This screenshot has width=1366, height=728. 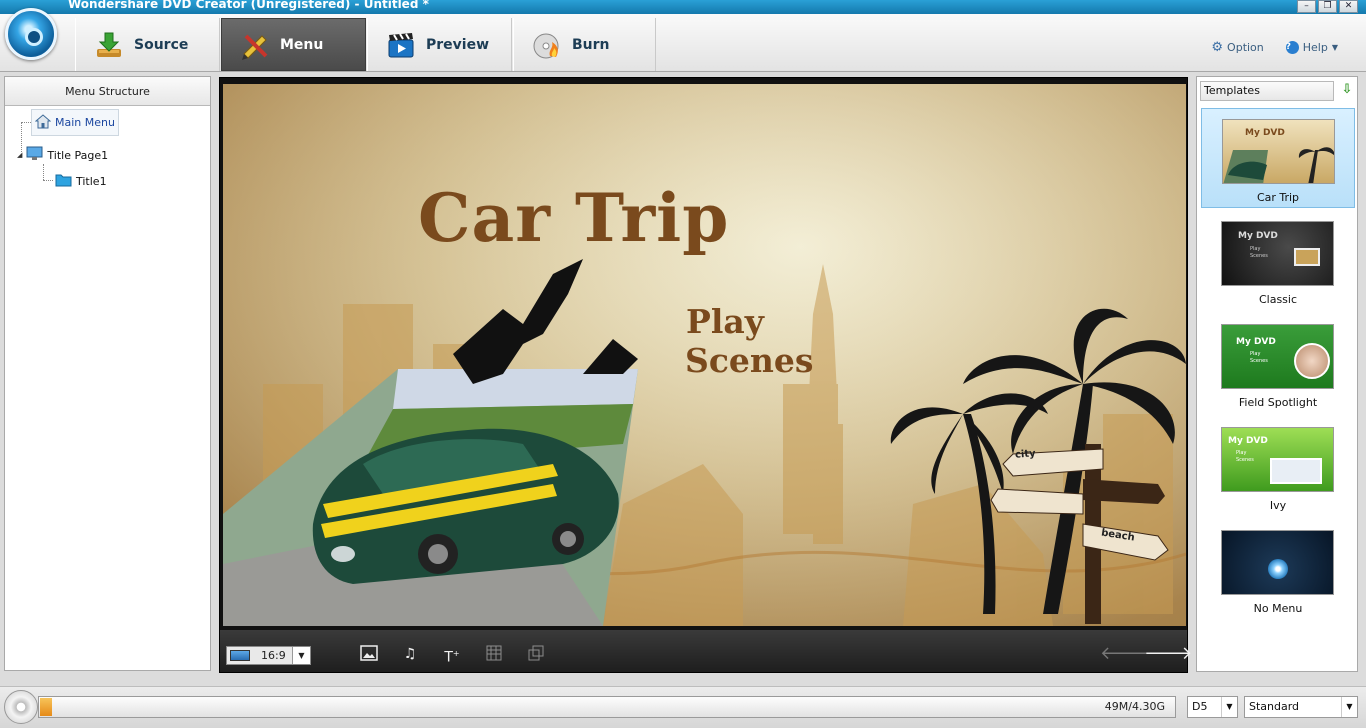 I want to click on layers-icon, so click(x=536, y=654).